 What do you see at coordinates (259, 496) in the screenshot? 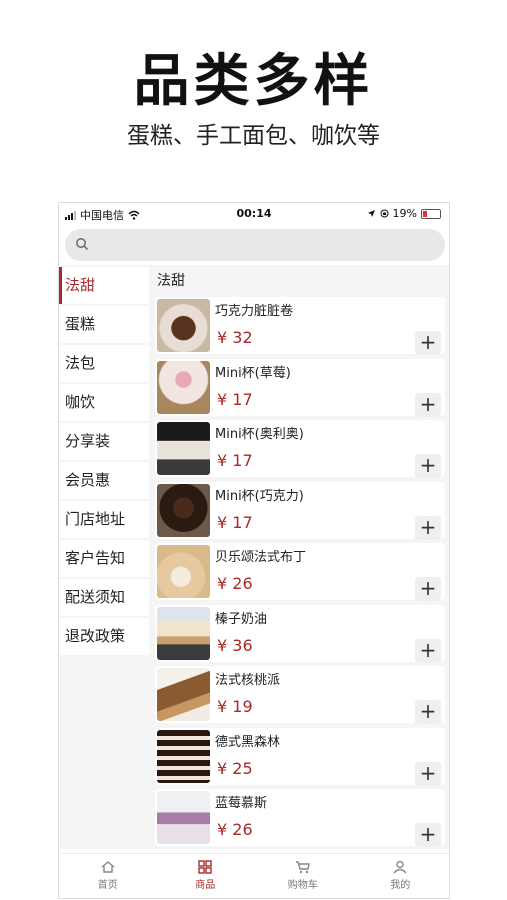
I see `product-name: Mini杯(巧克力)` at bounding box center [259, 496].